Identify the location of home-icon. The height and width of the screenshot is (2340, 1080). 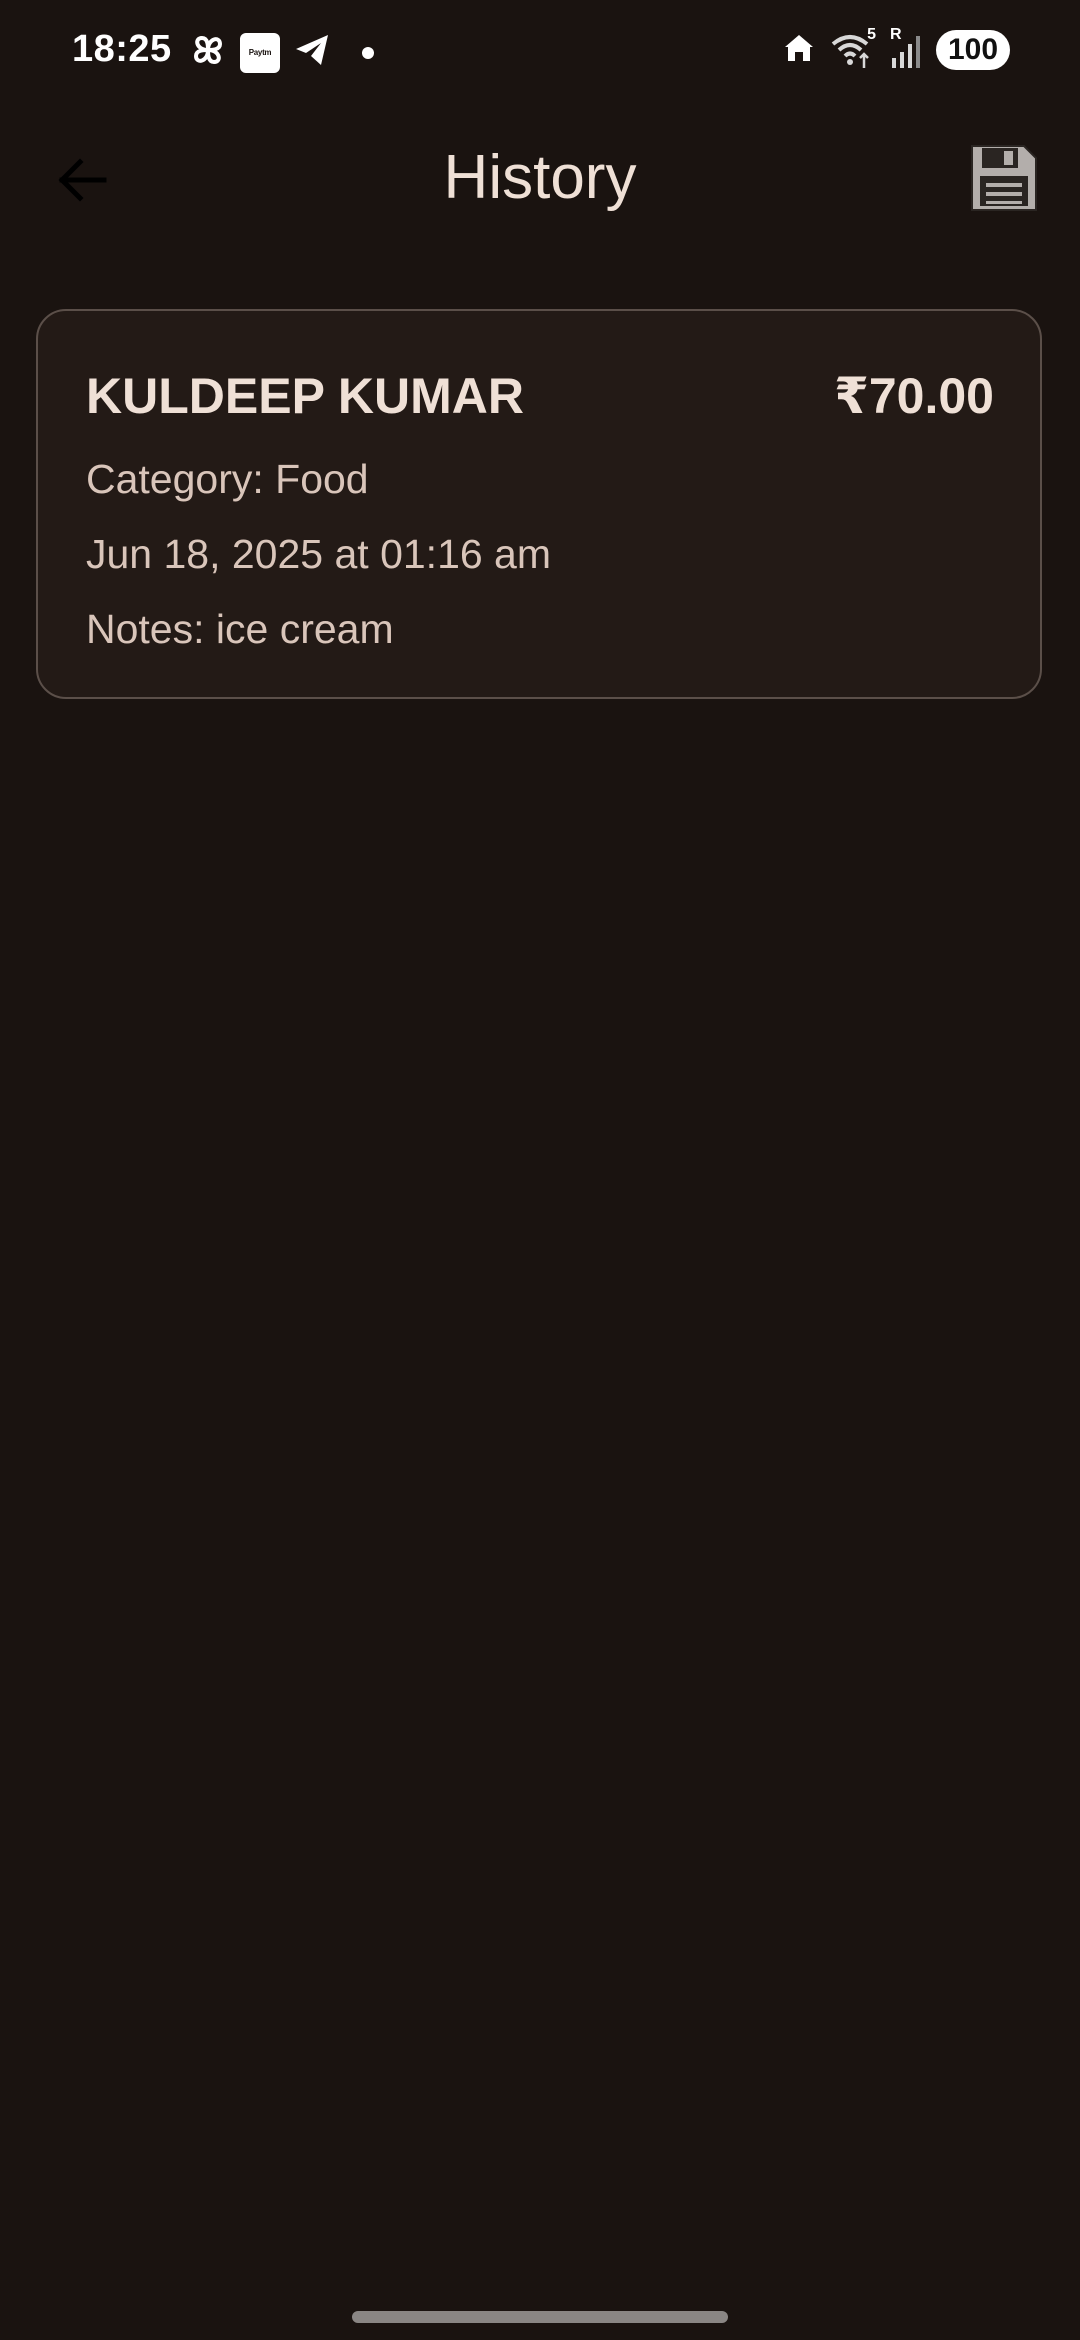
(799, 50).